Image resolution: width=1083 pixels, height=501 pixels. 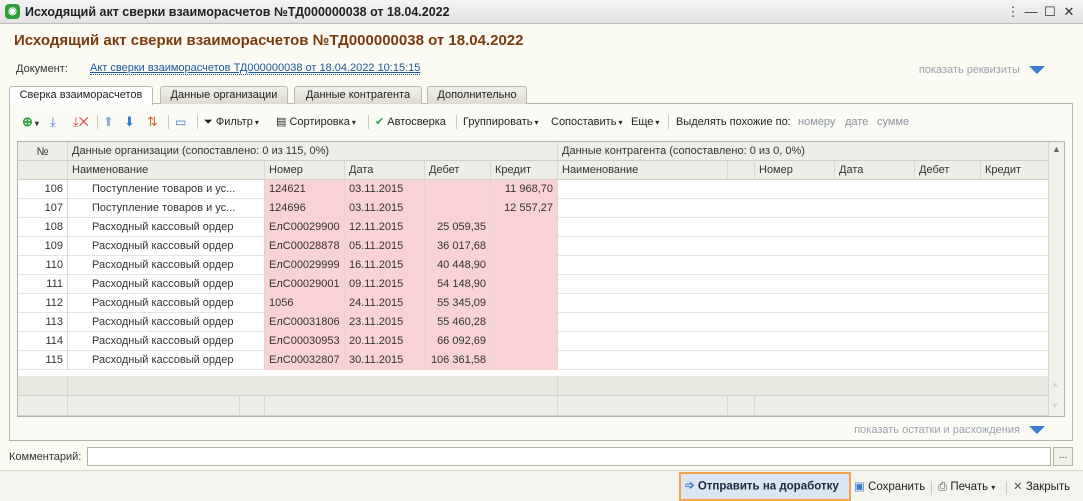 I want to click on tab-reconciliation: Сверка взаиморасчетов, so click(x=81, y=95).